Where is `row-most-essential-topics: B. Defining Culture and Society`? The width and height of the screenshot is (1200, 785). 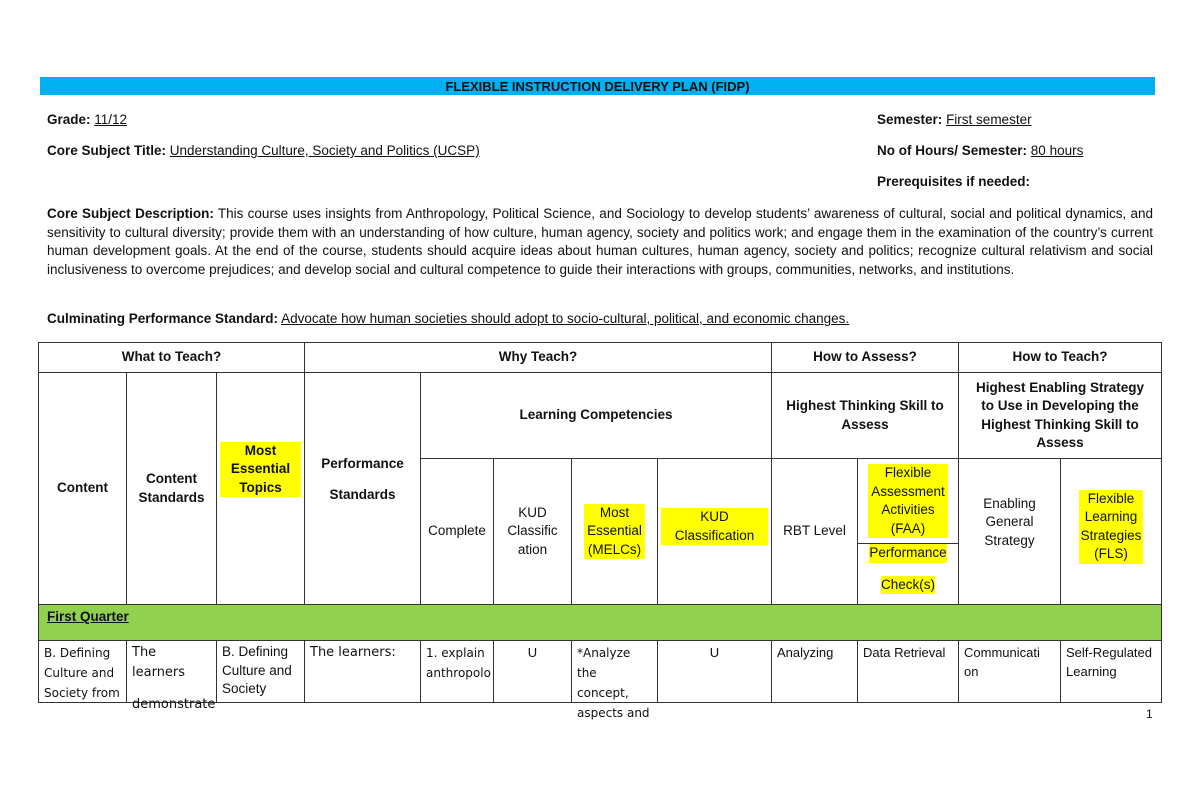
row-most-essential-topics: B. Defining Culture and Society is located at coordinates (260, 671).